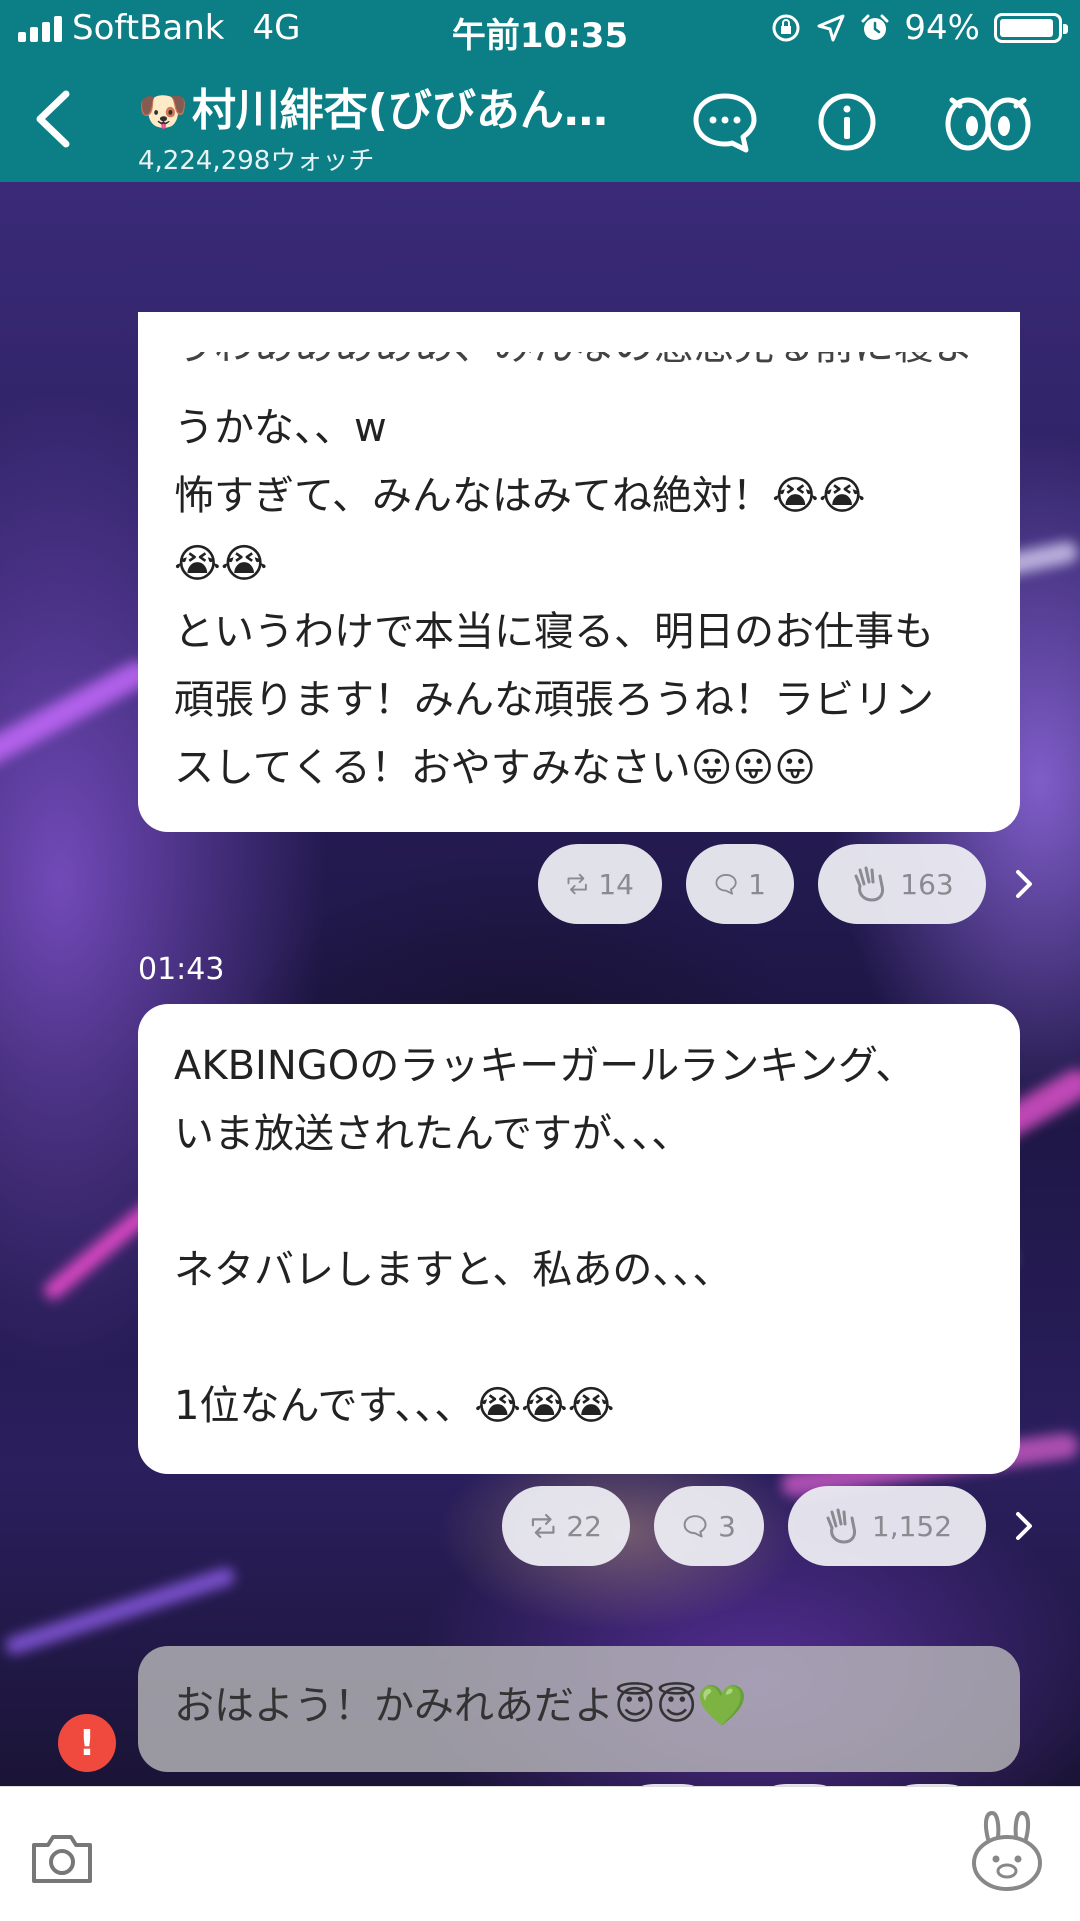 The image size is (1080, 1921). I want to click on watch-count: 4,224,298ウォッチ, so click(256, 161).